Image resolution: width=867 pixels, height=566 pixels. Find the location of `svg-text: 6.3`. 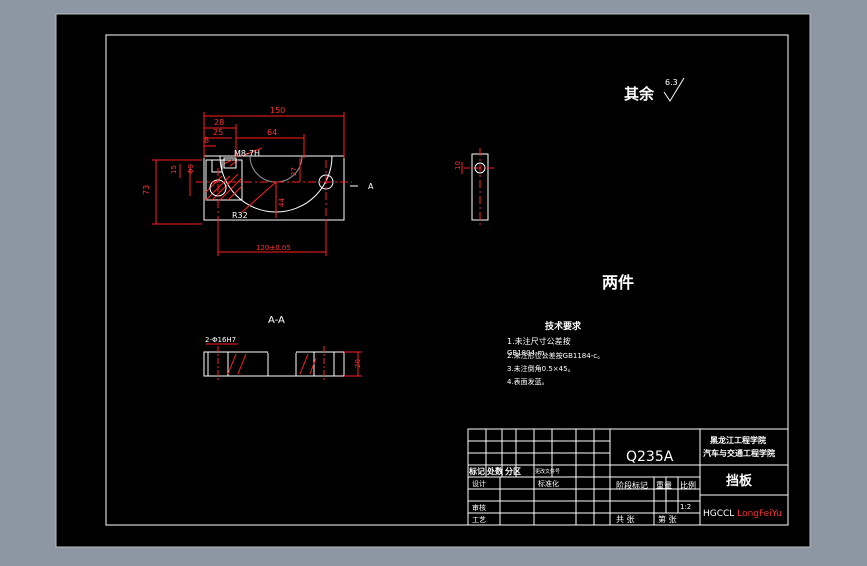

svg-text: 6.3 is located at coordinates (671, 82).